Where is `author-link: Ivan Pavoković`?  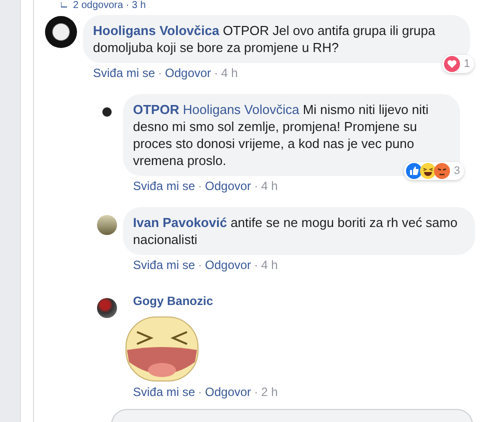
author-link: Ivan Pavoković is located at coordinates (180, 222).